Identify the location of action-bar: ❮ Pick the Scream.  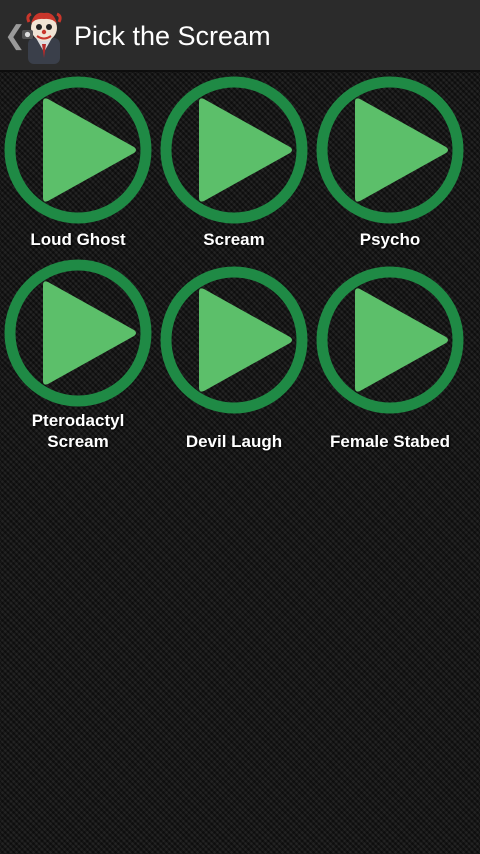
(240, 36).